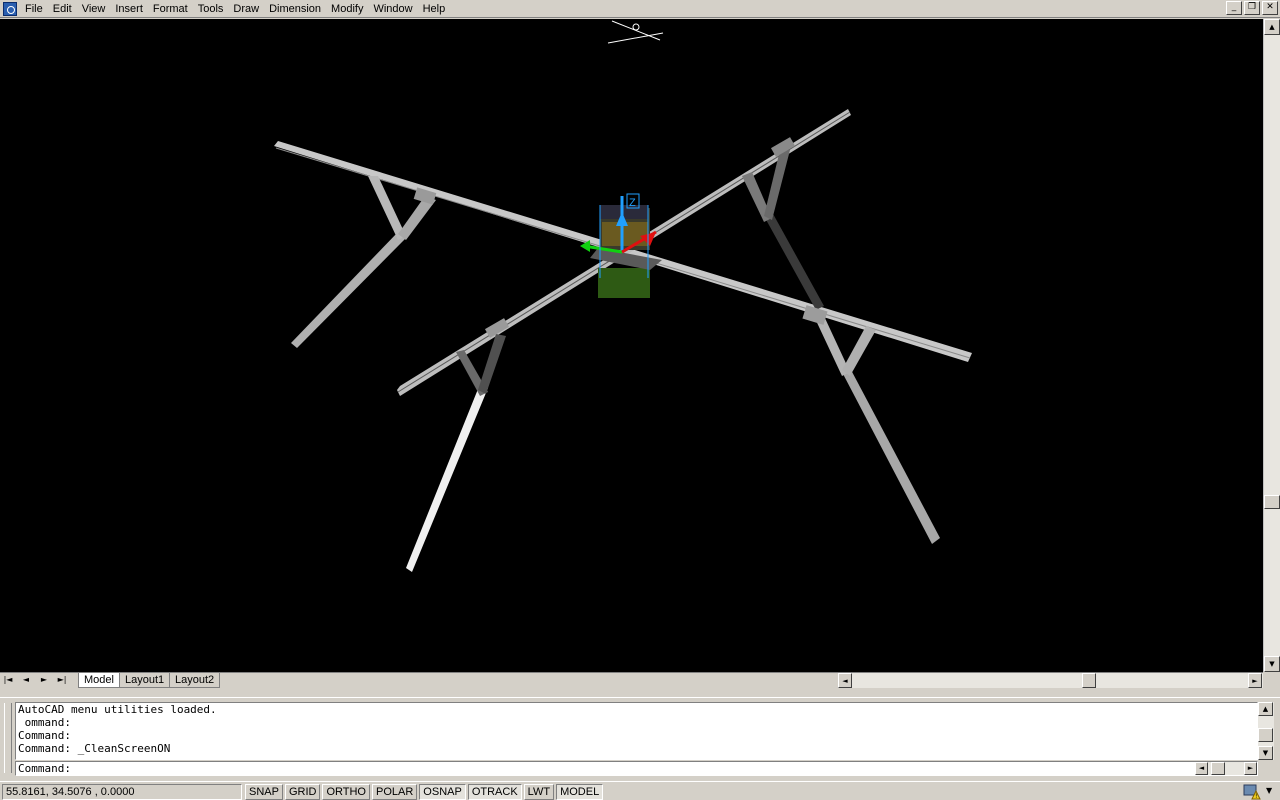  Describe the element at coordinates (346, 792) in the screenshot. I see `ortho-toggle: ORTHO` at that location.